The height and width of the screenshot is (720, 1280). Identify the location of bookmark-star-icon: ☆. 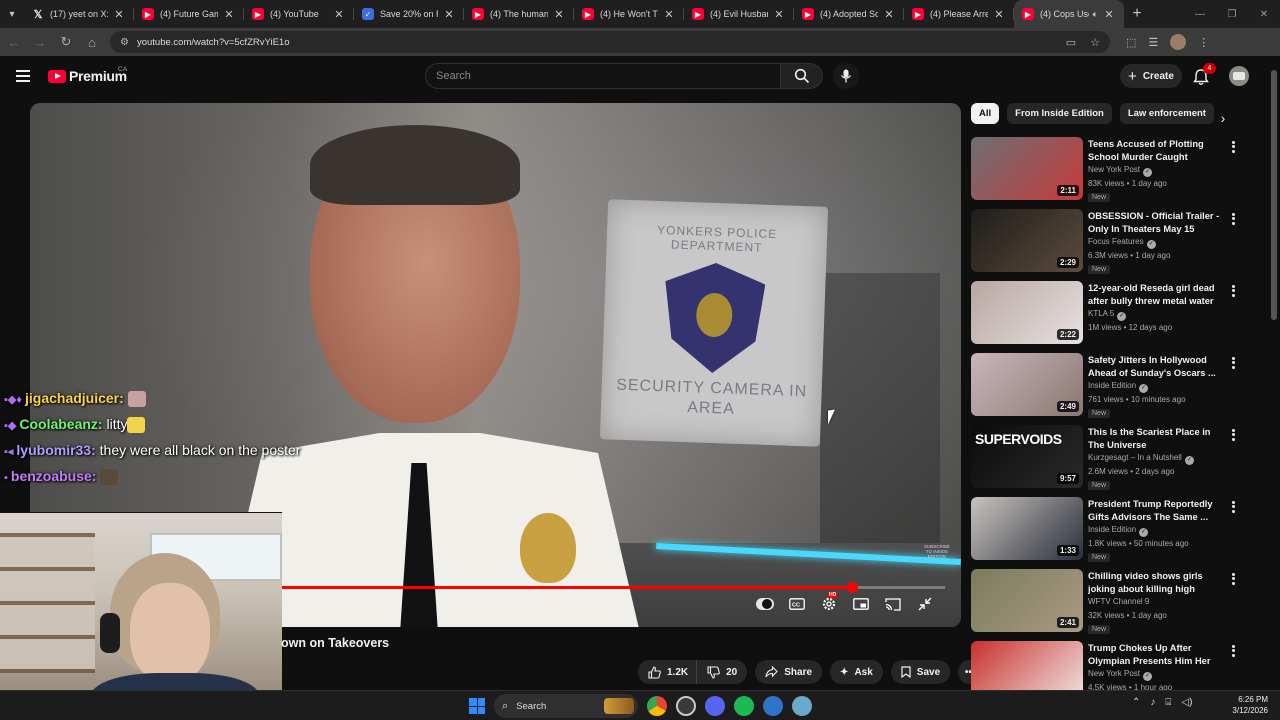
(1095, 42).